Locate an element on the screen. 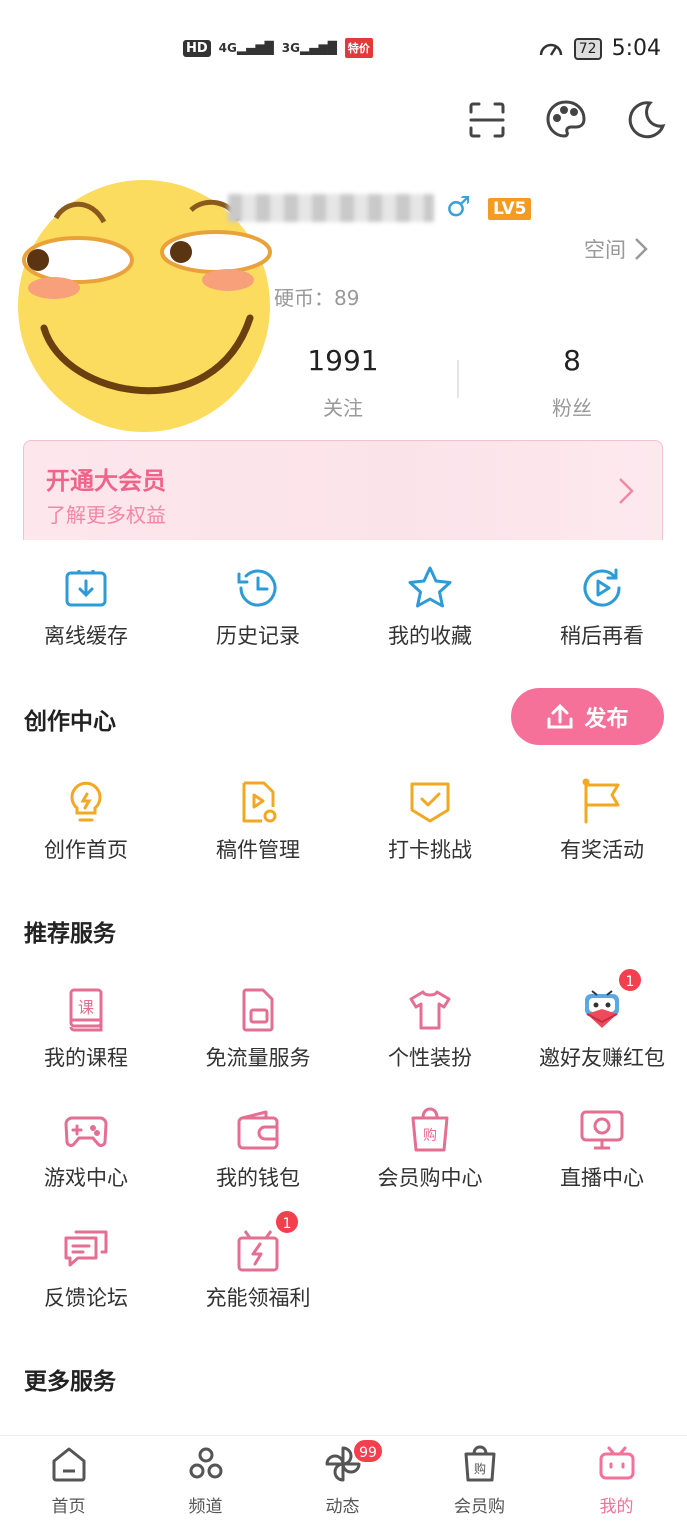  charge-benefits-item: 充能领福利 is located at coordinates (258, 1269).